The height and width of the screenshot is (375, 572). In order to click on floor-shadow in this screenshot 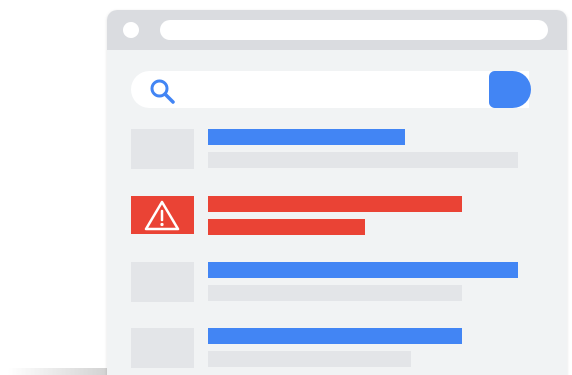, I will do `click(63, 371)`.